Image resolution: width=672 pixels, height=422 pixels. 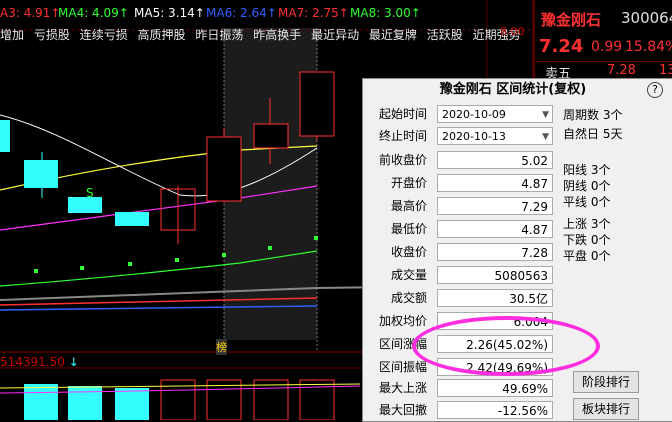 I want to click on period-count: 周期数 3个, so click(x=593, y=115).